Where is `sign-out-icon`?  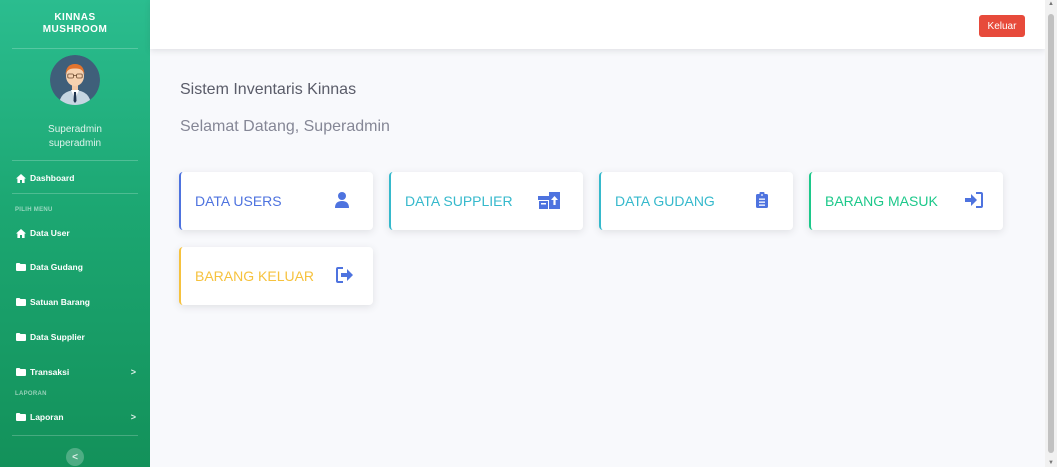 sign-out-icon is located at coordinates (345, 275).